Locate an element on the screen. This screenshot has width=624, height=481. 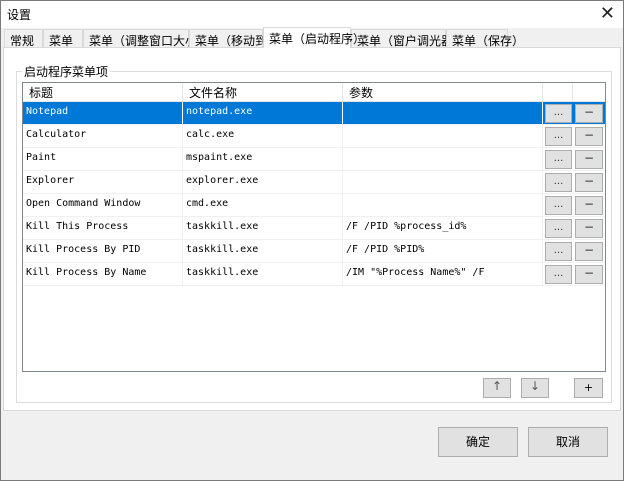
tab-1: 菜单 is located at coordinates (63, 38).